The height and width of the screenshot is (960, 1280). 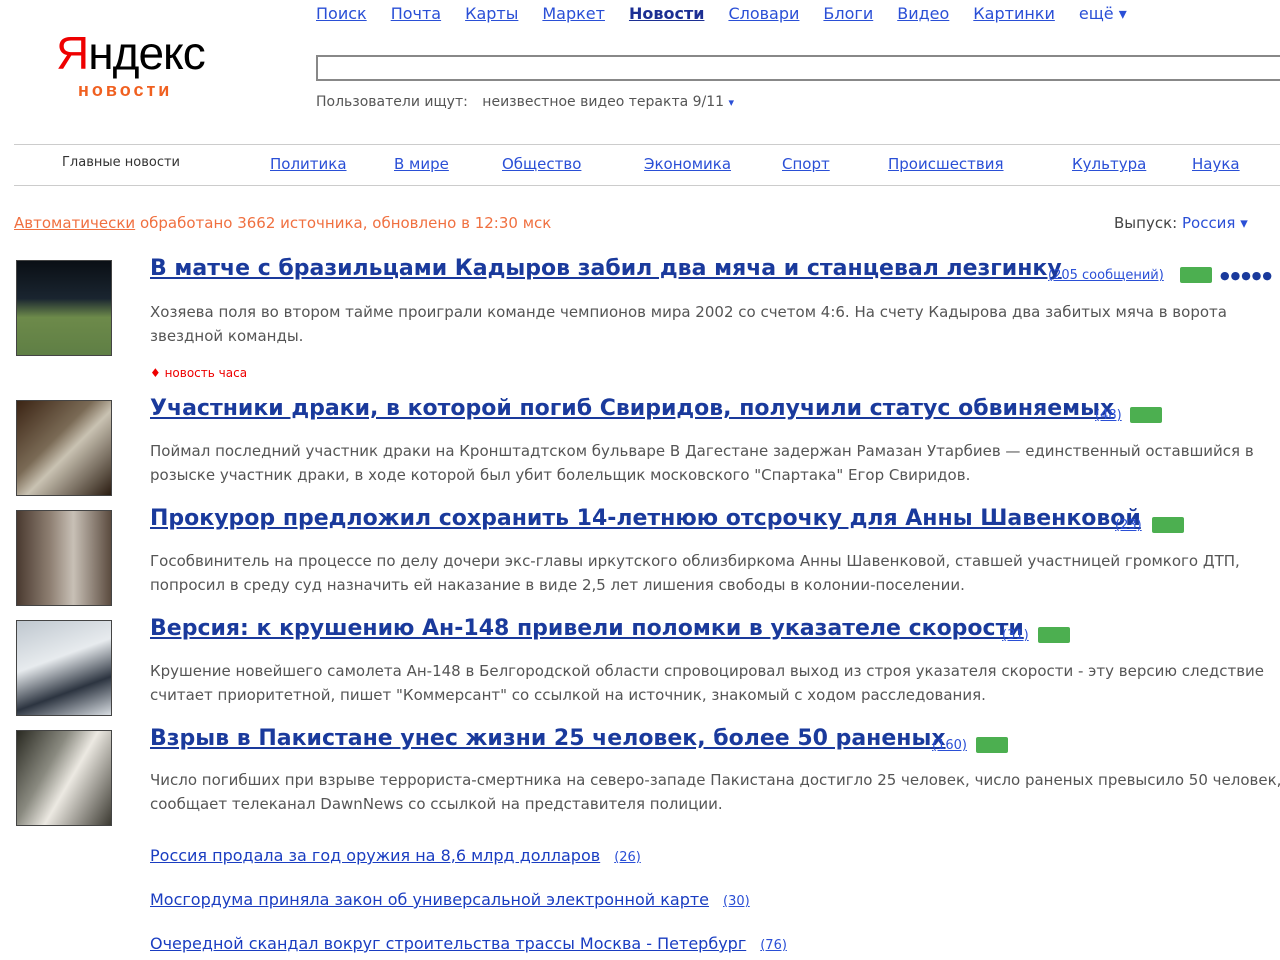 I want to click on nav-item-politics: Политика, so click(x=308, y=164).